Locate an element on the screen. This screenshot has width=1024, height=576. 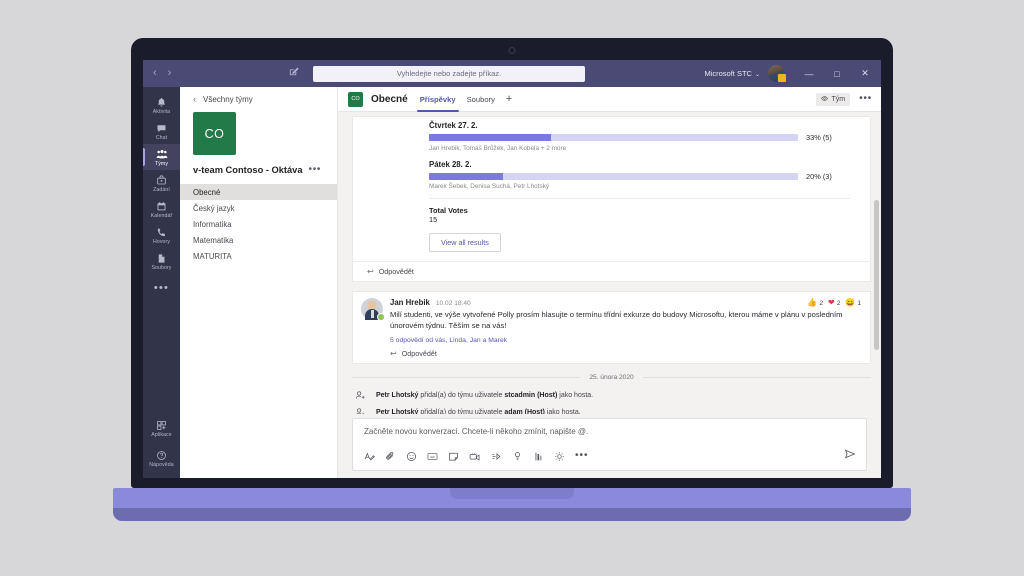
minimize-button: — is located at coordinates (809, 74).